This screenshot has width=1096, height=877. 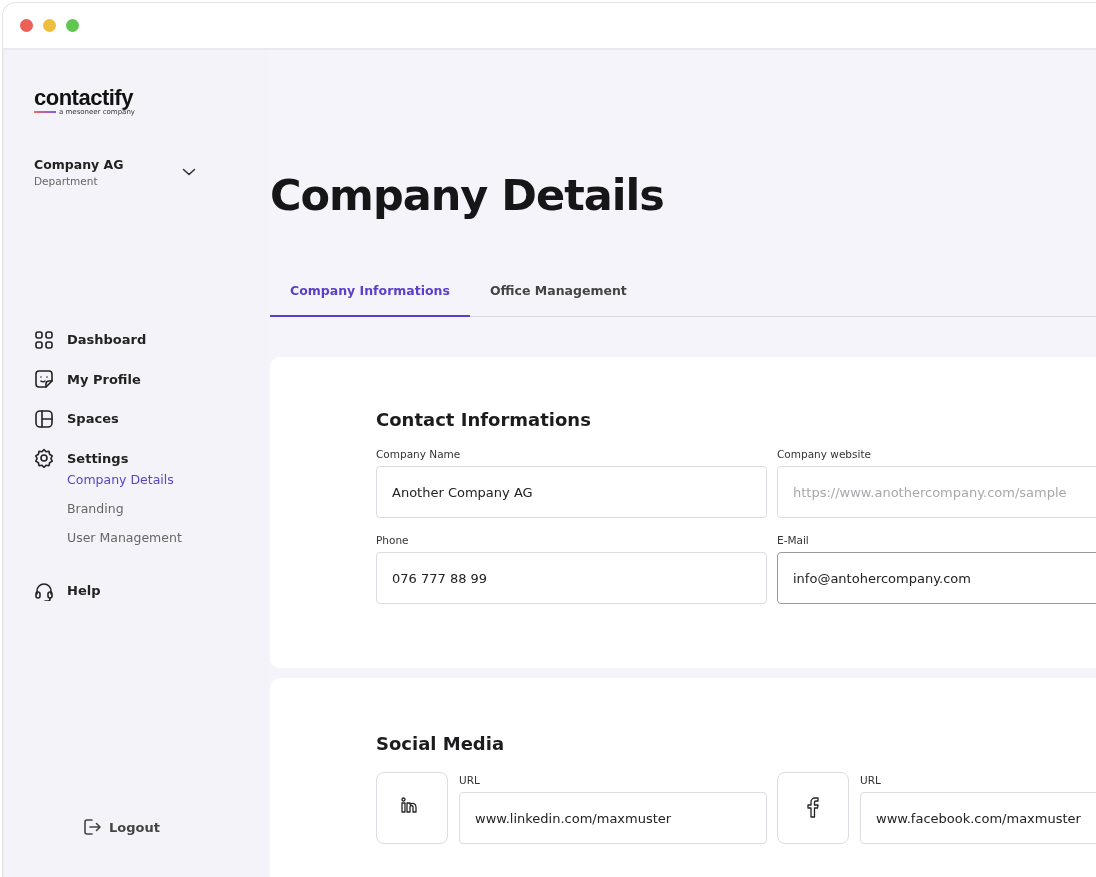 I want to click on nav-item: Dashboard, so click(x=151, y=340).